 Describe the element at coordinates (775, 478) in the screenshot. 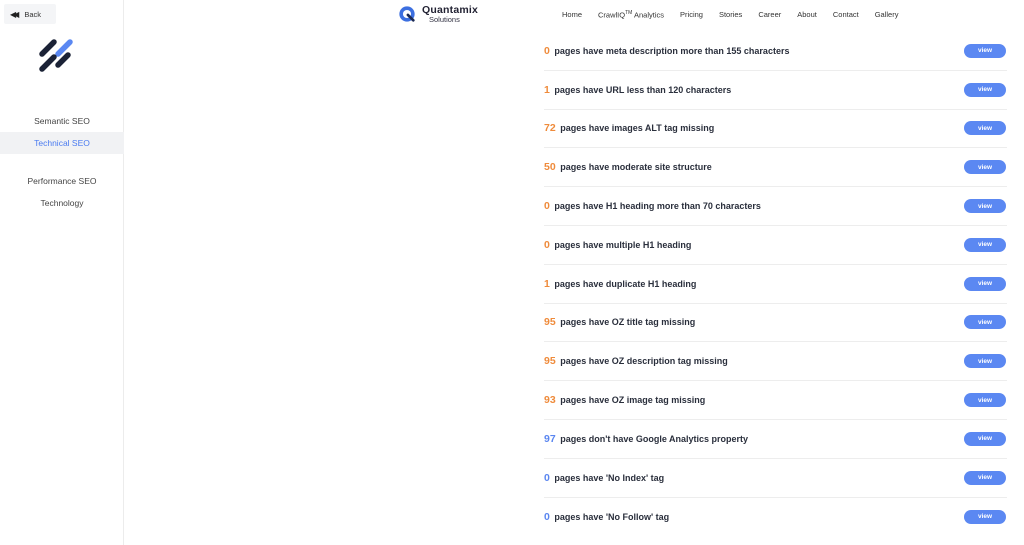

I see `issue-row: 0 pages have 'No Index' tag view` at that location.